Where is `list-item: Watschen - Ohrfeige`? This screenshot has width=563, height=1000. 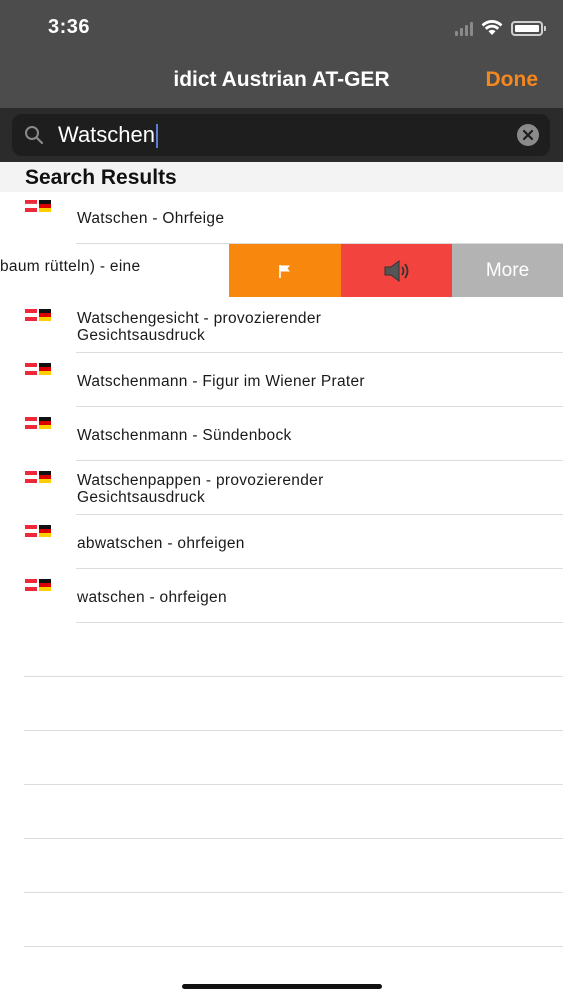 list-item: Watschen - Ohrfeige is located at coordinates (281, 217).